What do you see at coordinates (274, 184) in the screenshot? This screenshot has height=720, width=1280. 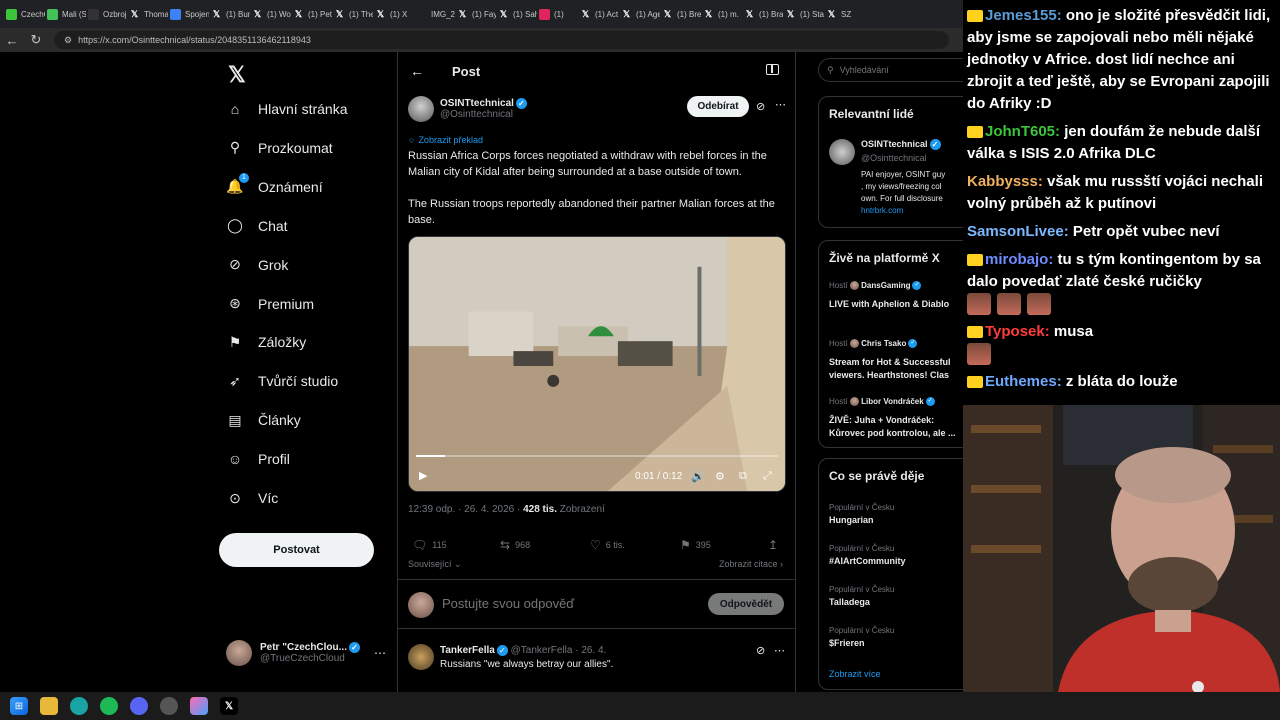 I see `nav-item-bell: 🔔 1 Oznámení` at bounding box center [274, 184].